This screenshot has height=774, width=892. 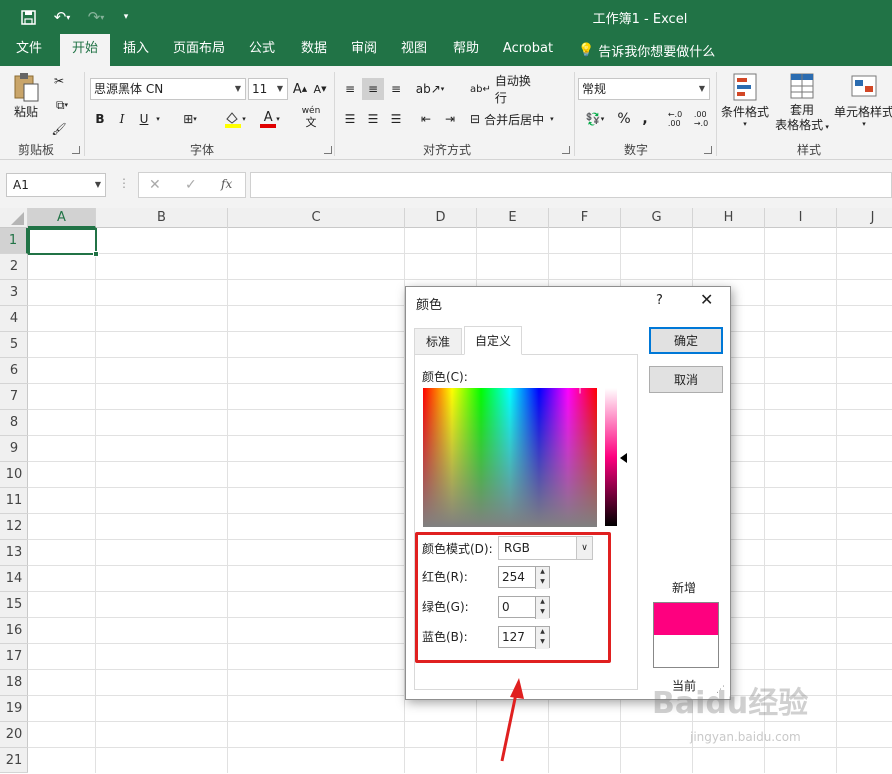 I want to click on row-header-8: 8, so click(x=14, y=423).